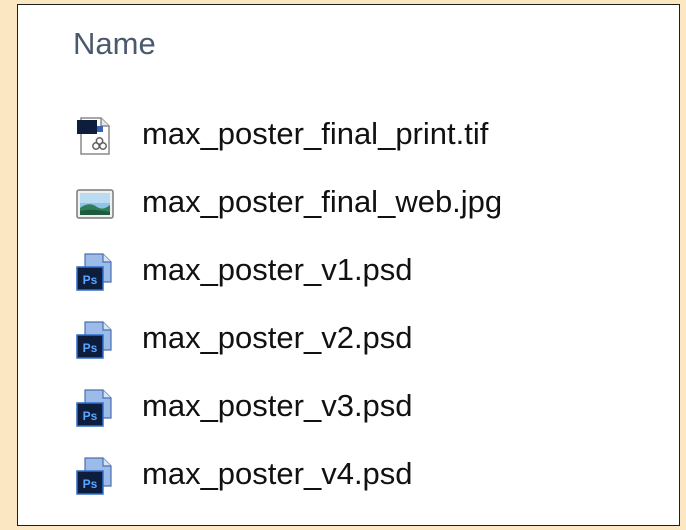 This screenshot has width=686, height=530. What do you see at coordinates (95, 136) in the screenshot?
I see `tif-file-icon` at bounding box center [95, 136].